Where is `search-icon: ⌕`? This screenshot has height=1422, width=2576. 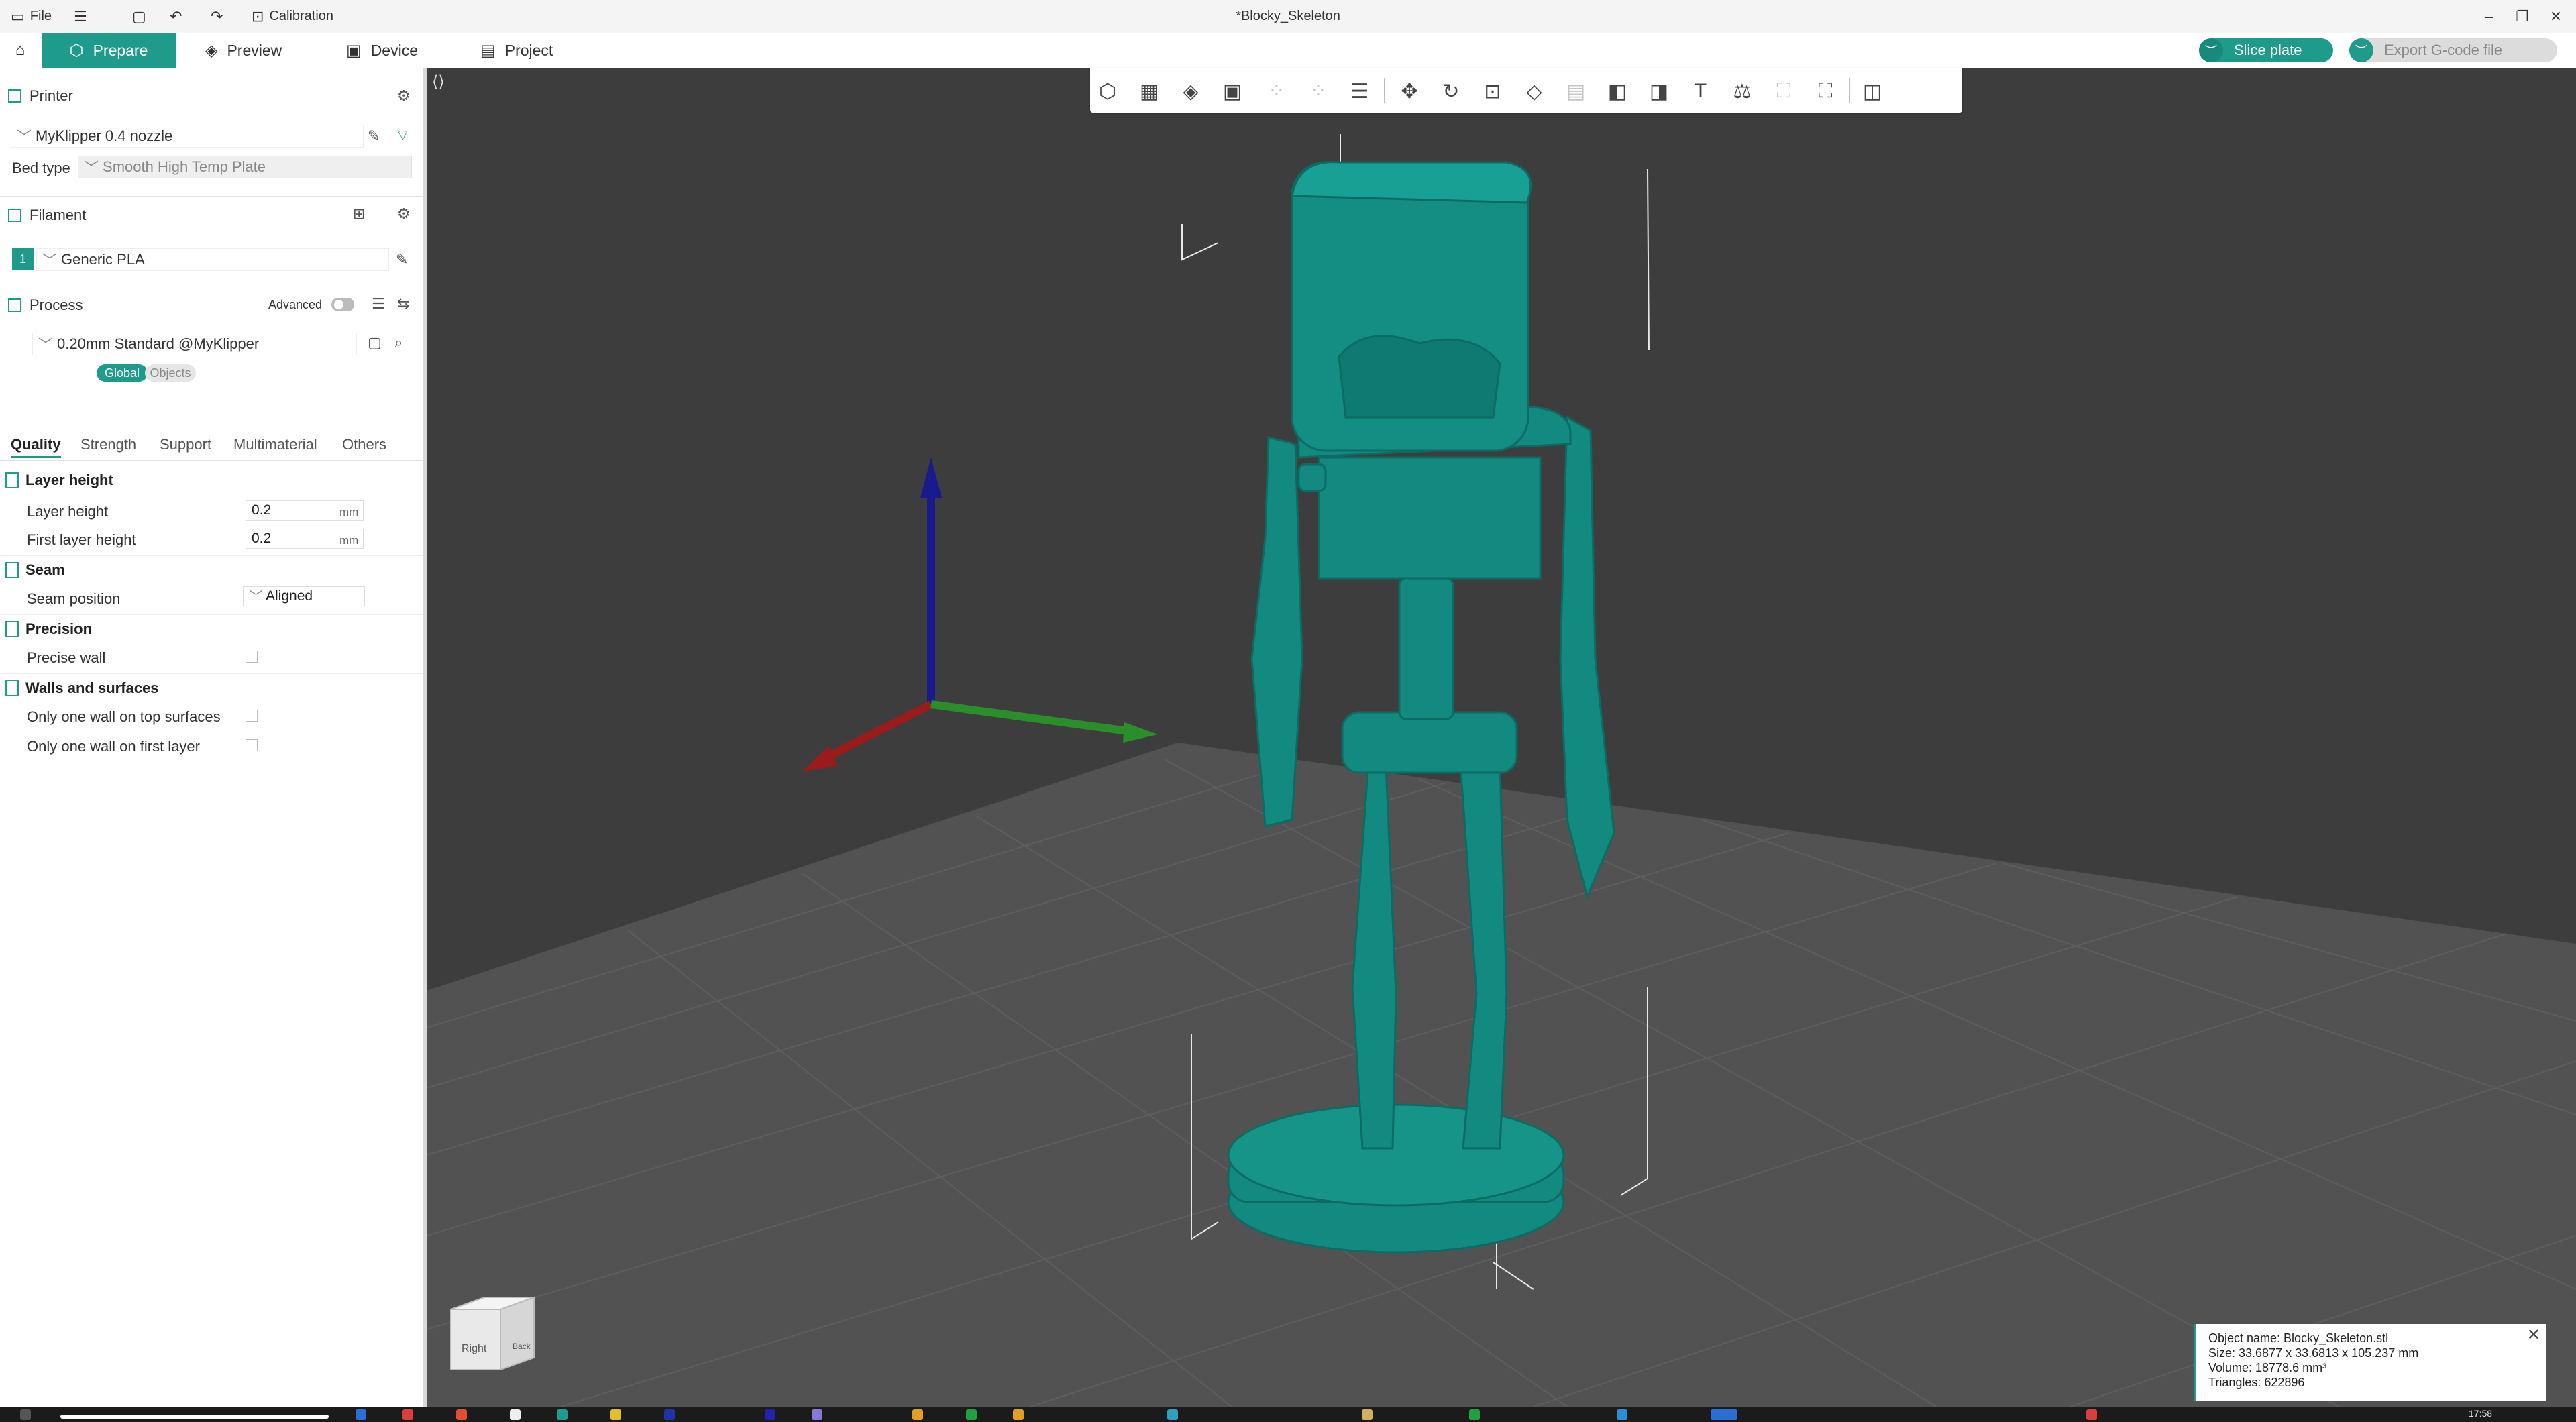
search-icon: ⌕ is located at coordinates (398, 343).